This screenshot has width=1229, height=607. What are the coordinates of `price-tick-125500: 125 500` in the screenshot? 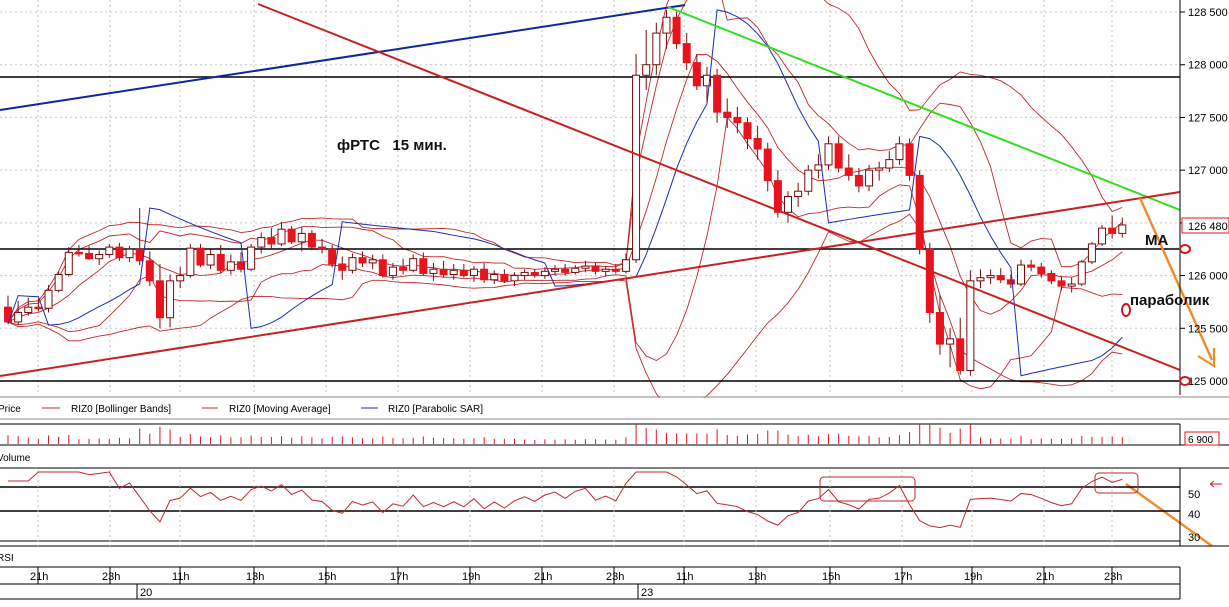 It's located at (1208, 329).